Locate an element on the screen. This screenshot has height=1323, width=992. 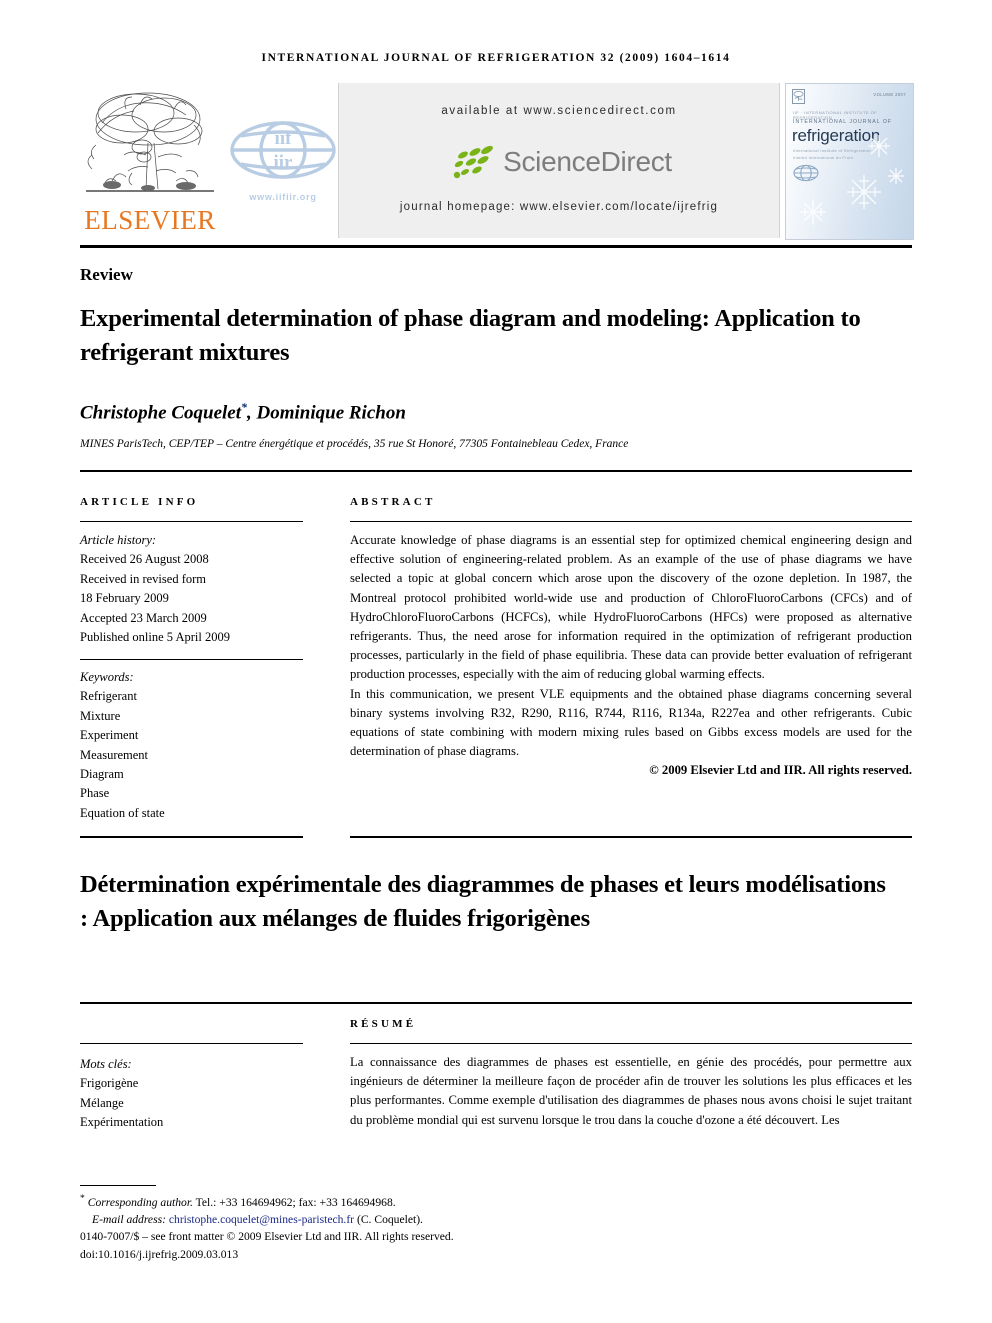
resume-heading: Résumé is located at coordinates (383, 1024).